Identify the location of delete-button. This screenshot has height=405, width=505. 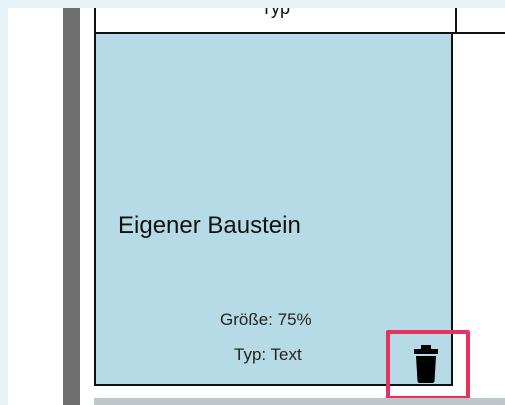
(426, 364).